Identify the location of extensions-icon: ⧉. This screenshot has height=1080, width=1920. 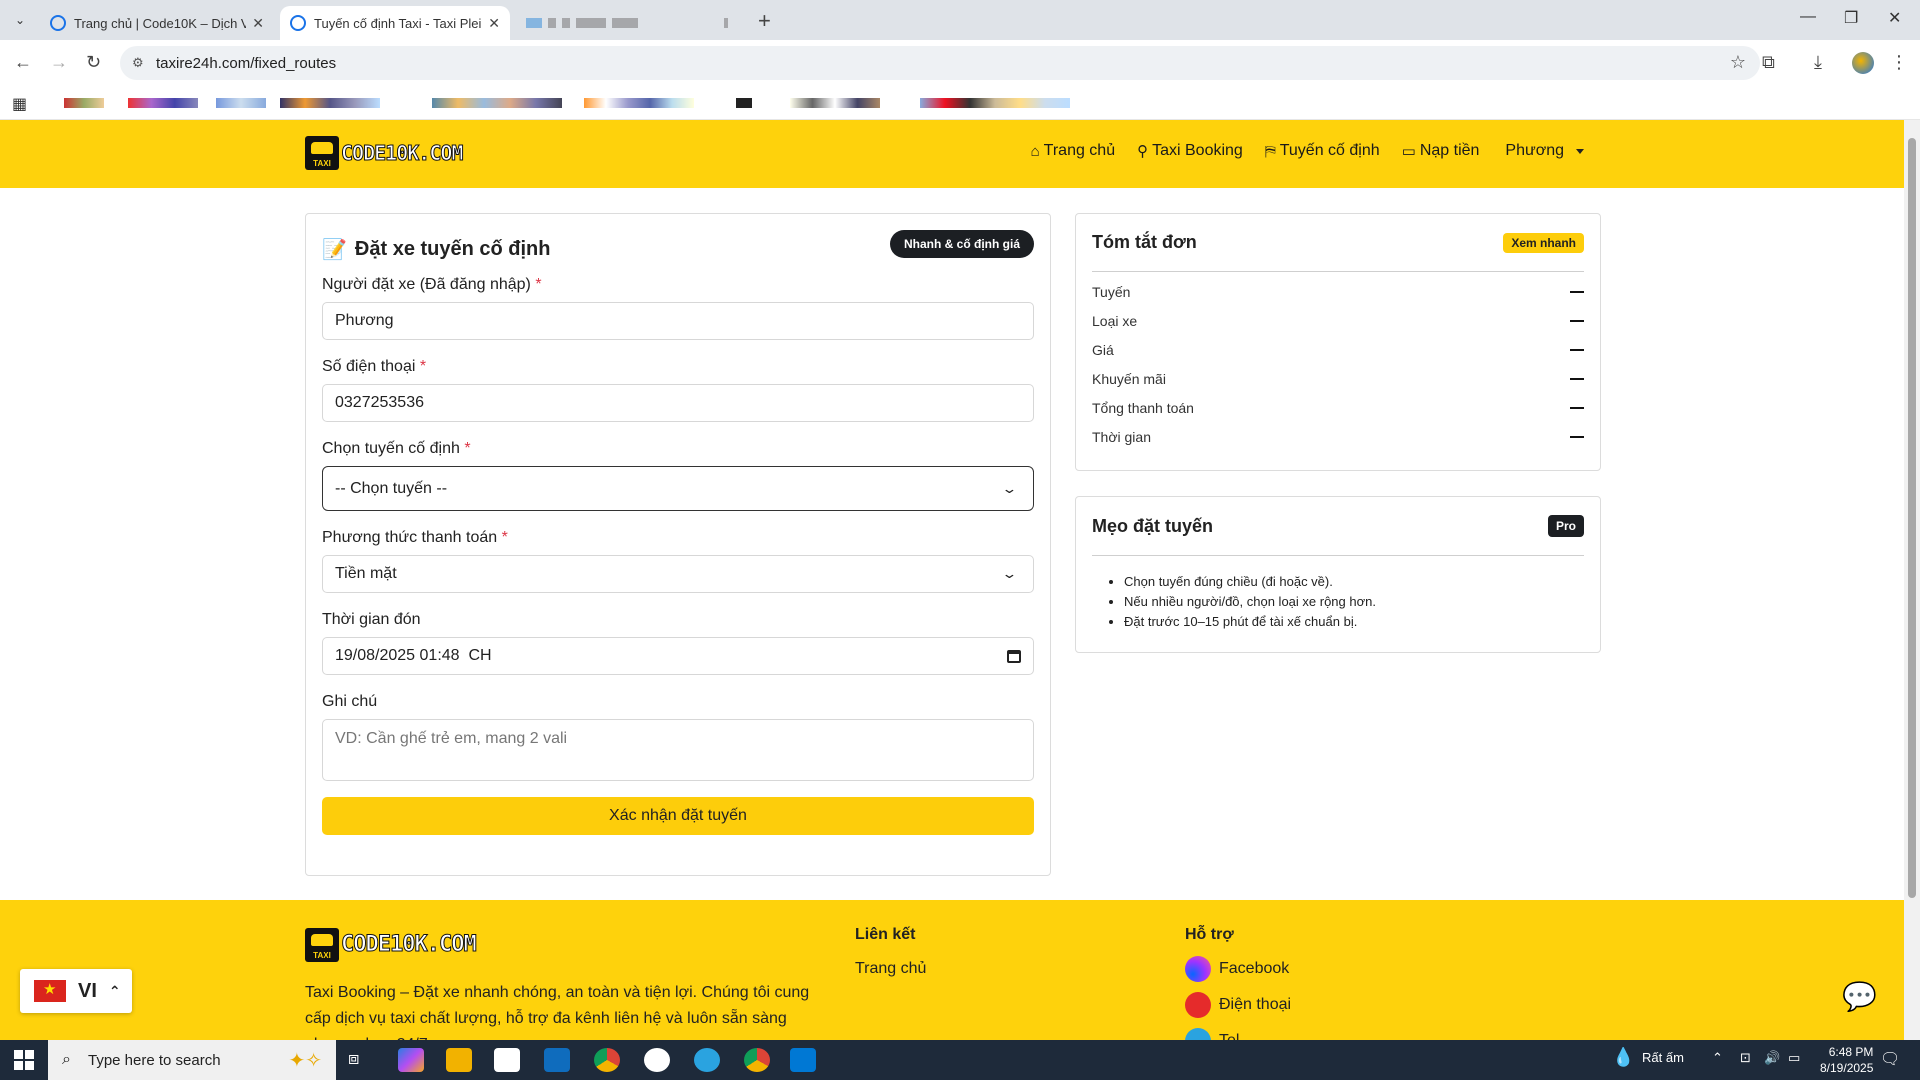
(1768, 62).